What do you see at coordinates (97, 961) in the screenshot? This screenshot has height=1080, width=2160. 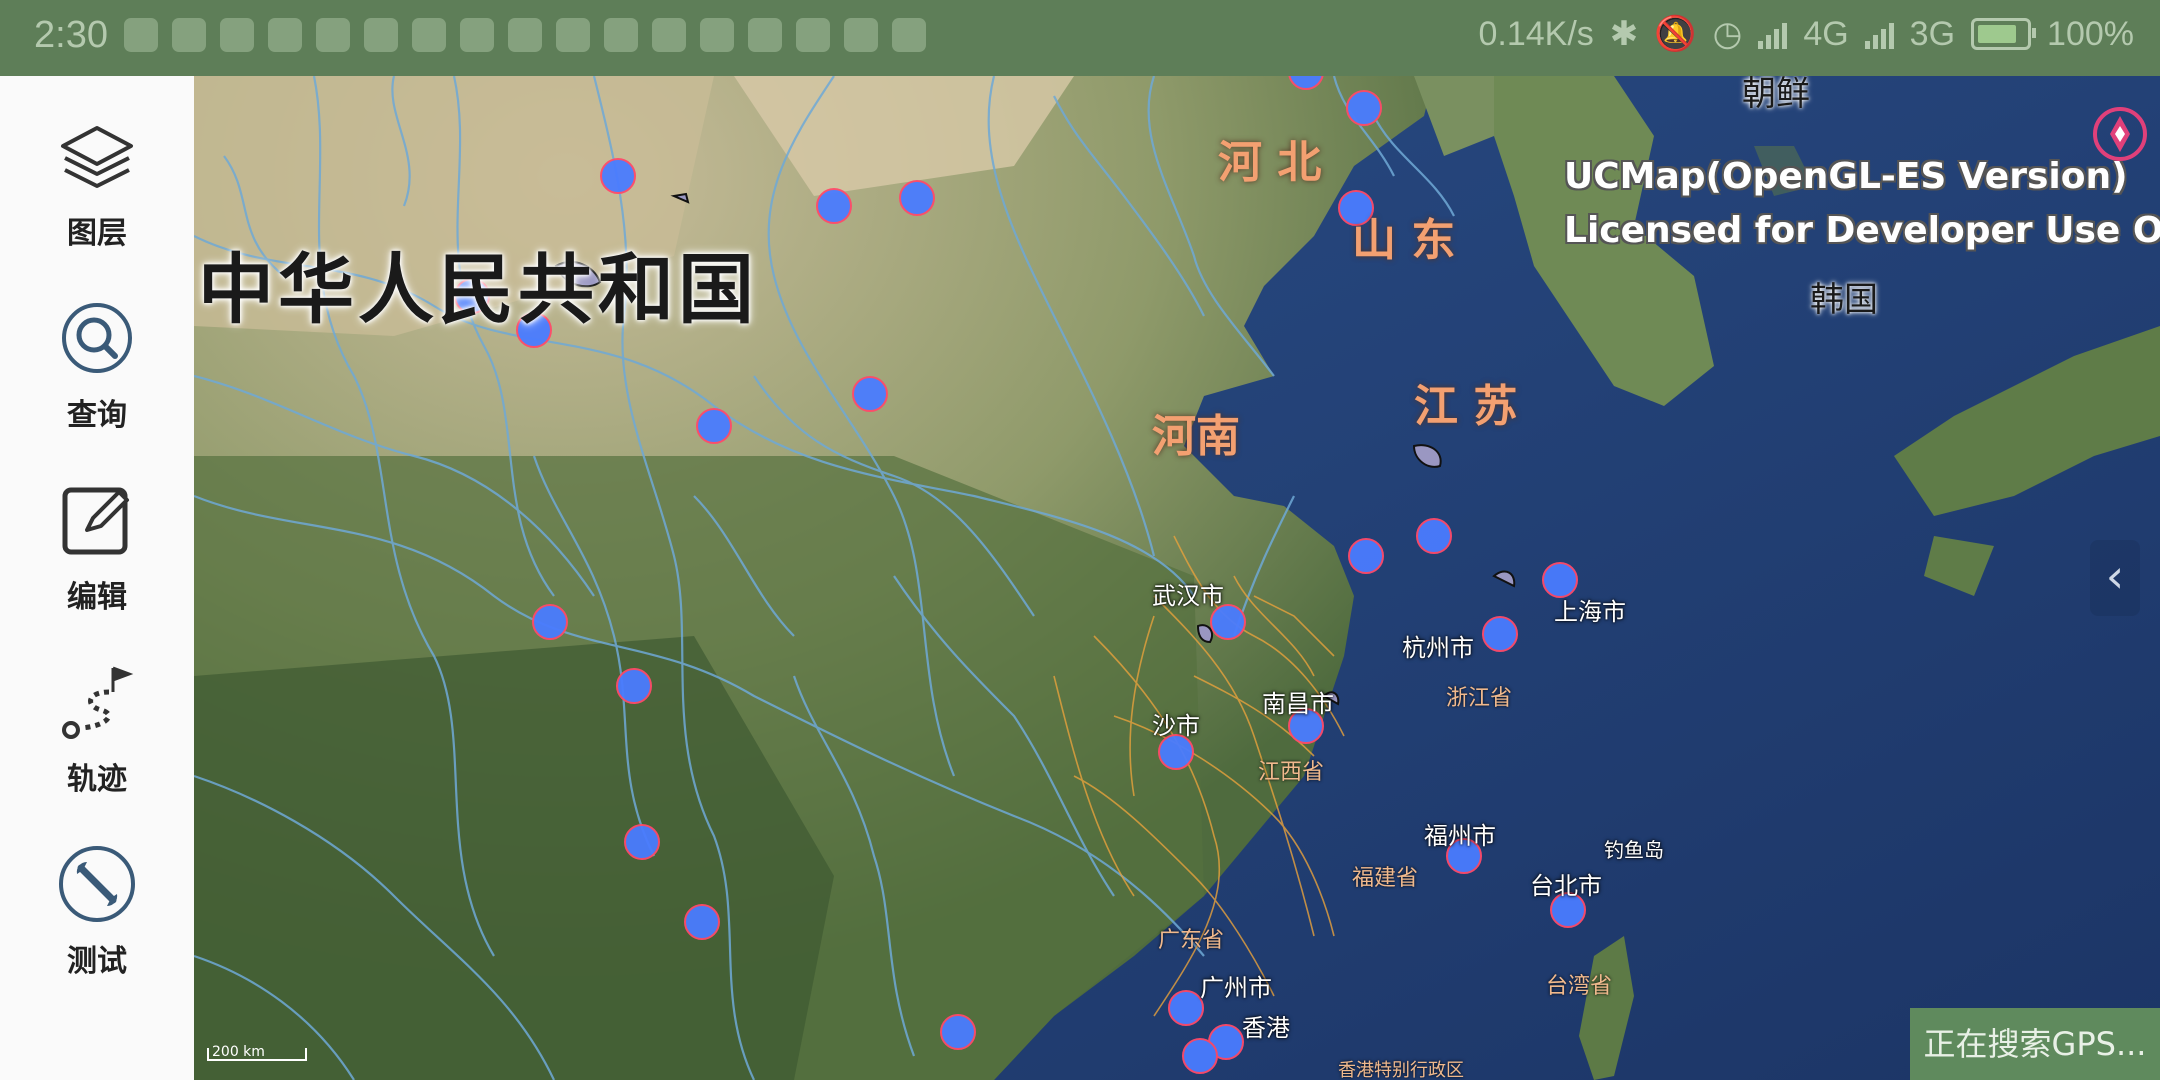 I see `sidebar-item-label: 测试` at bounding box center [97, 961].